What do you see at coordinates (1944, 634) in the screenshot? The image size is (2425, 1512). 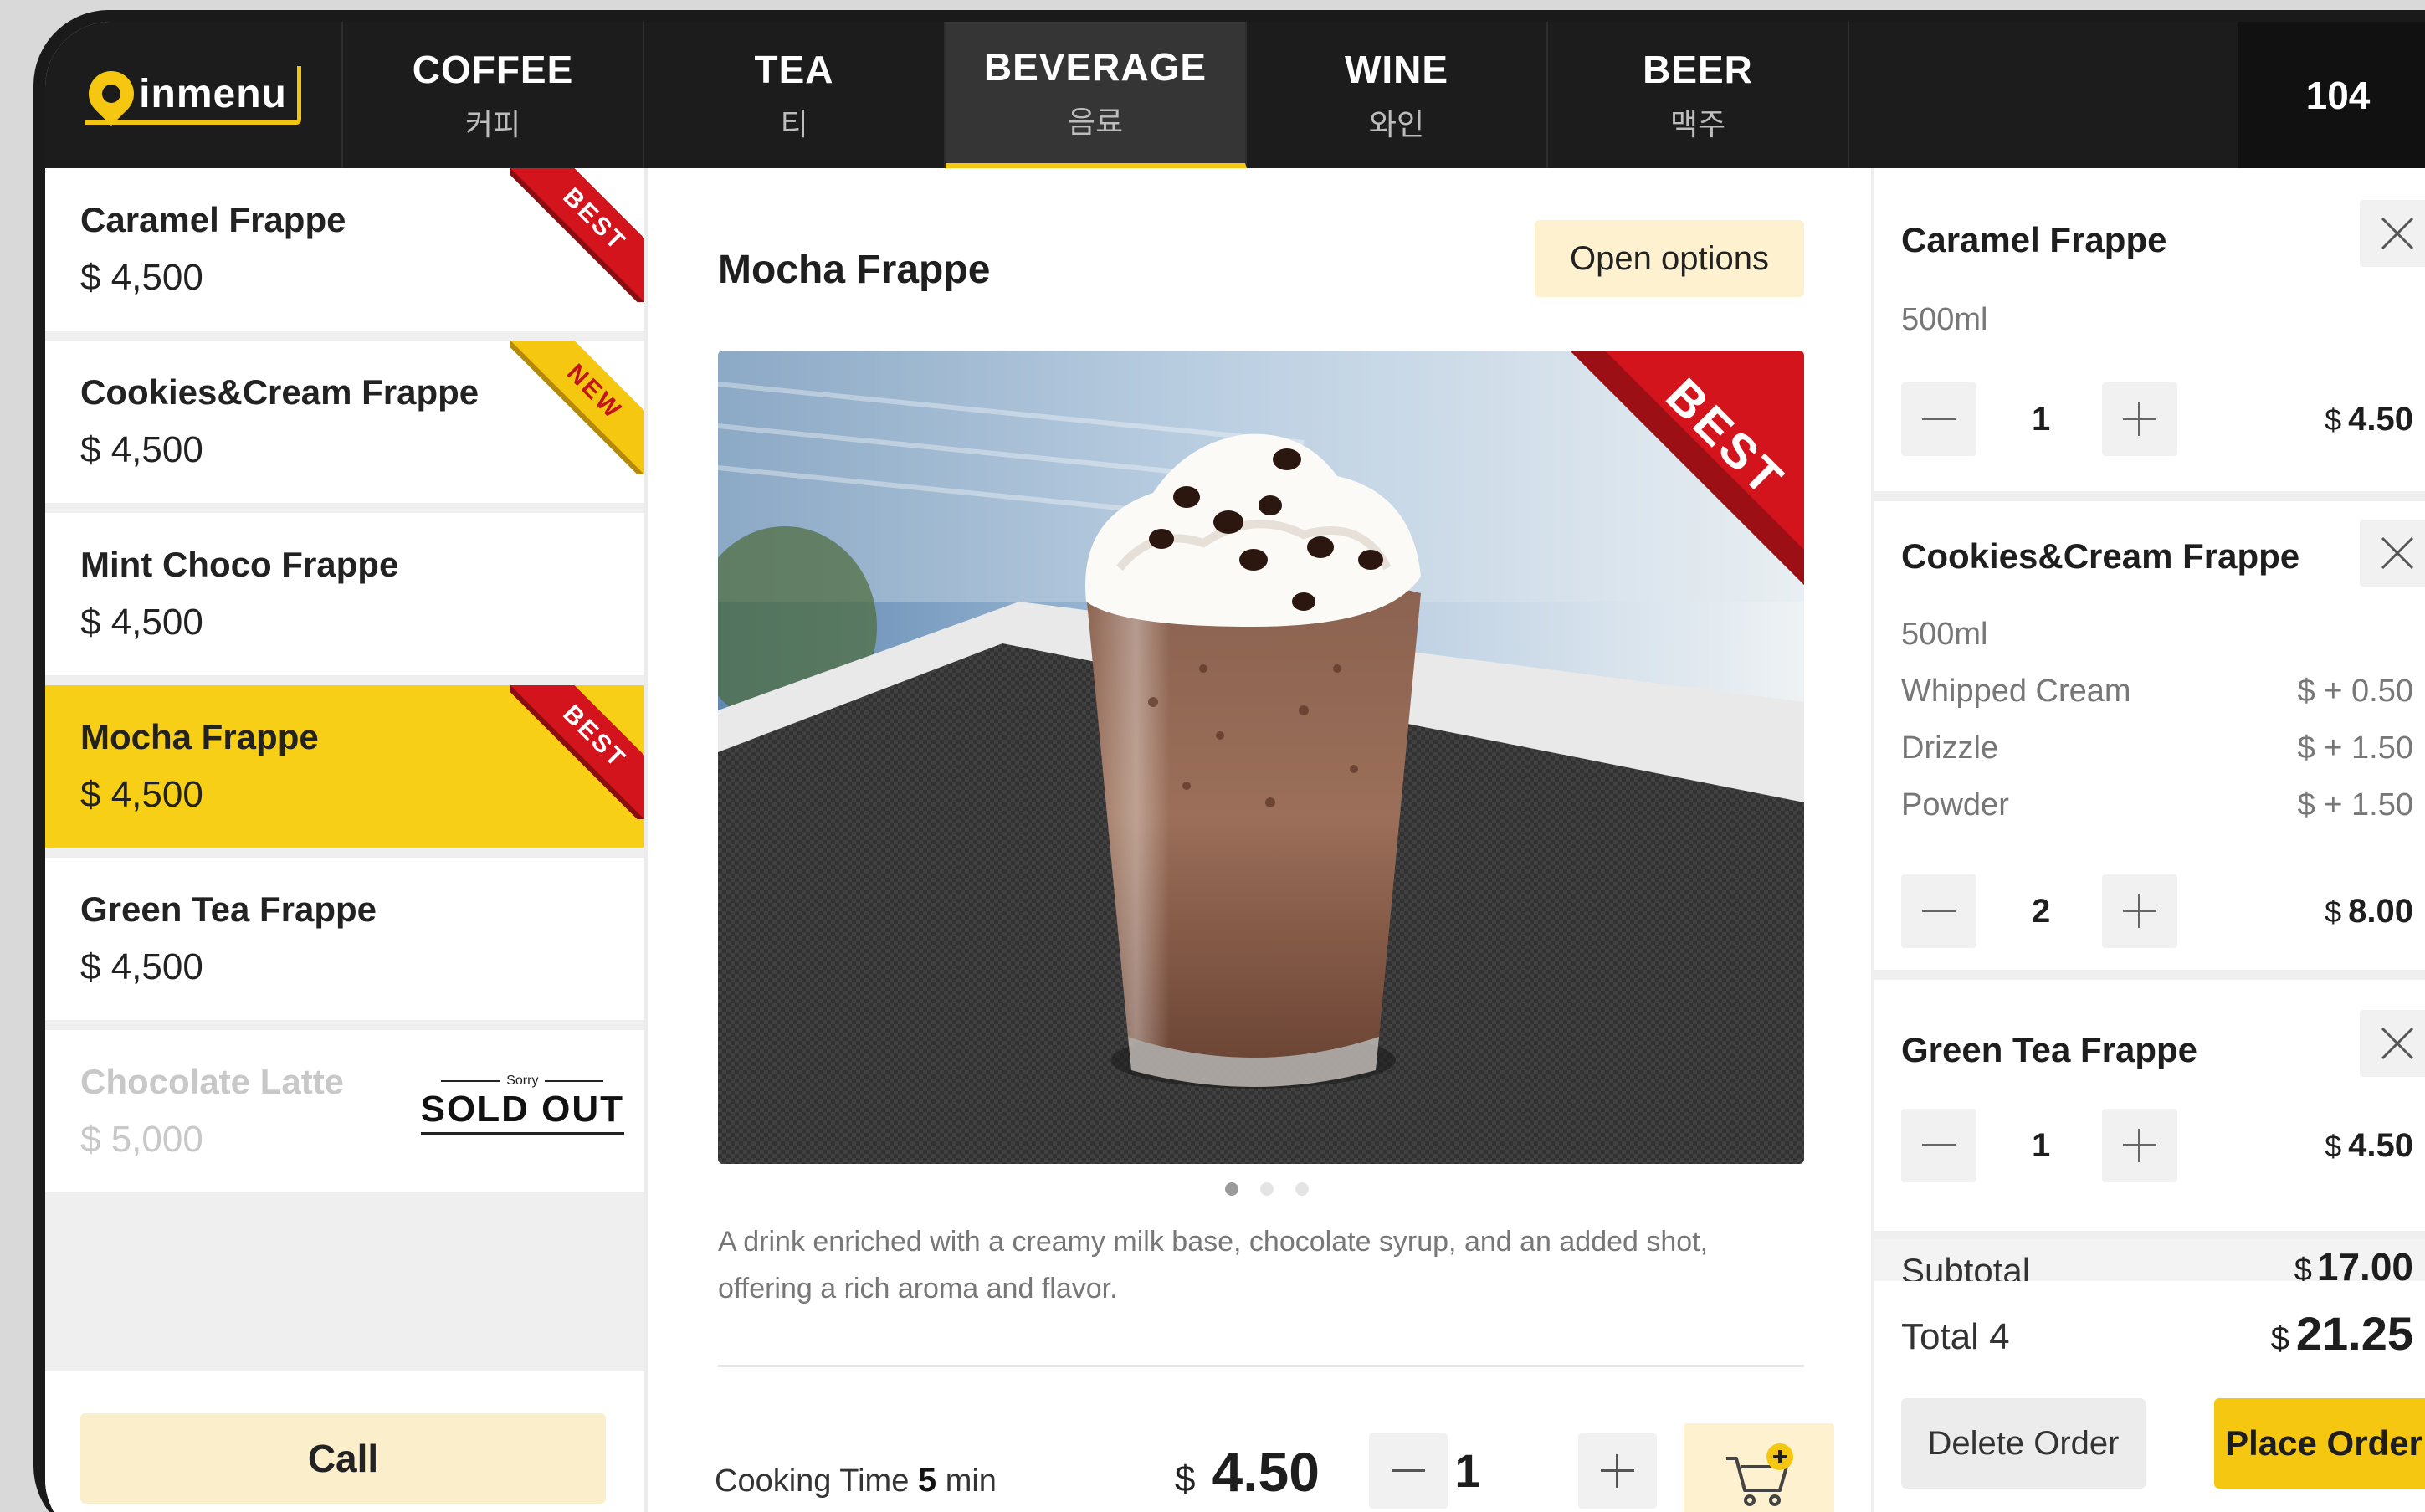 I see `size-label: 500ml` at bounding box center [1944, 634].